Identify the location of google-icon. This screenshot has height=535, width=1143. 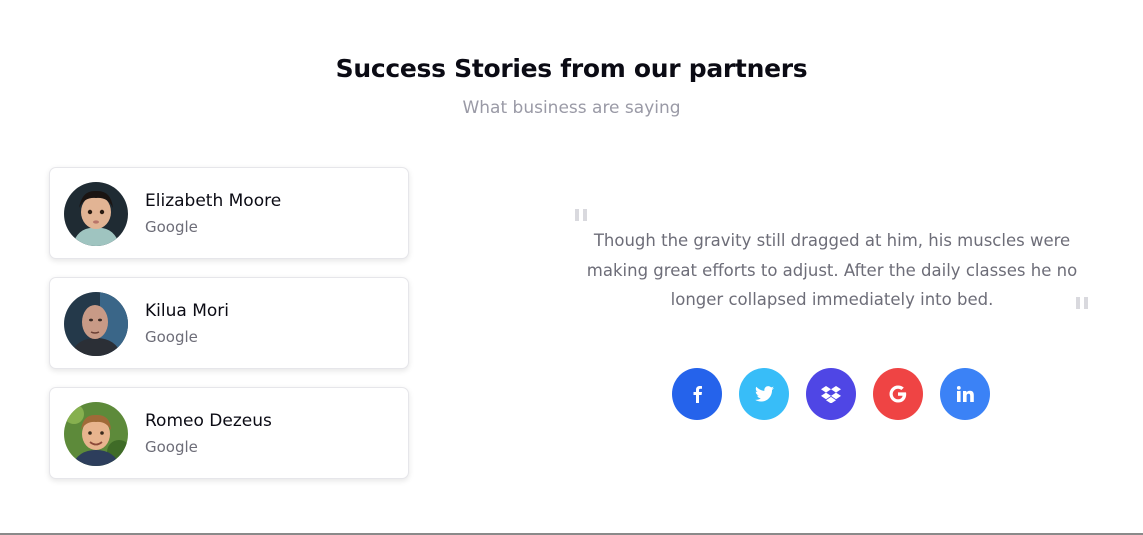
(898, 394).